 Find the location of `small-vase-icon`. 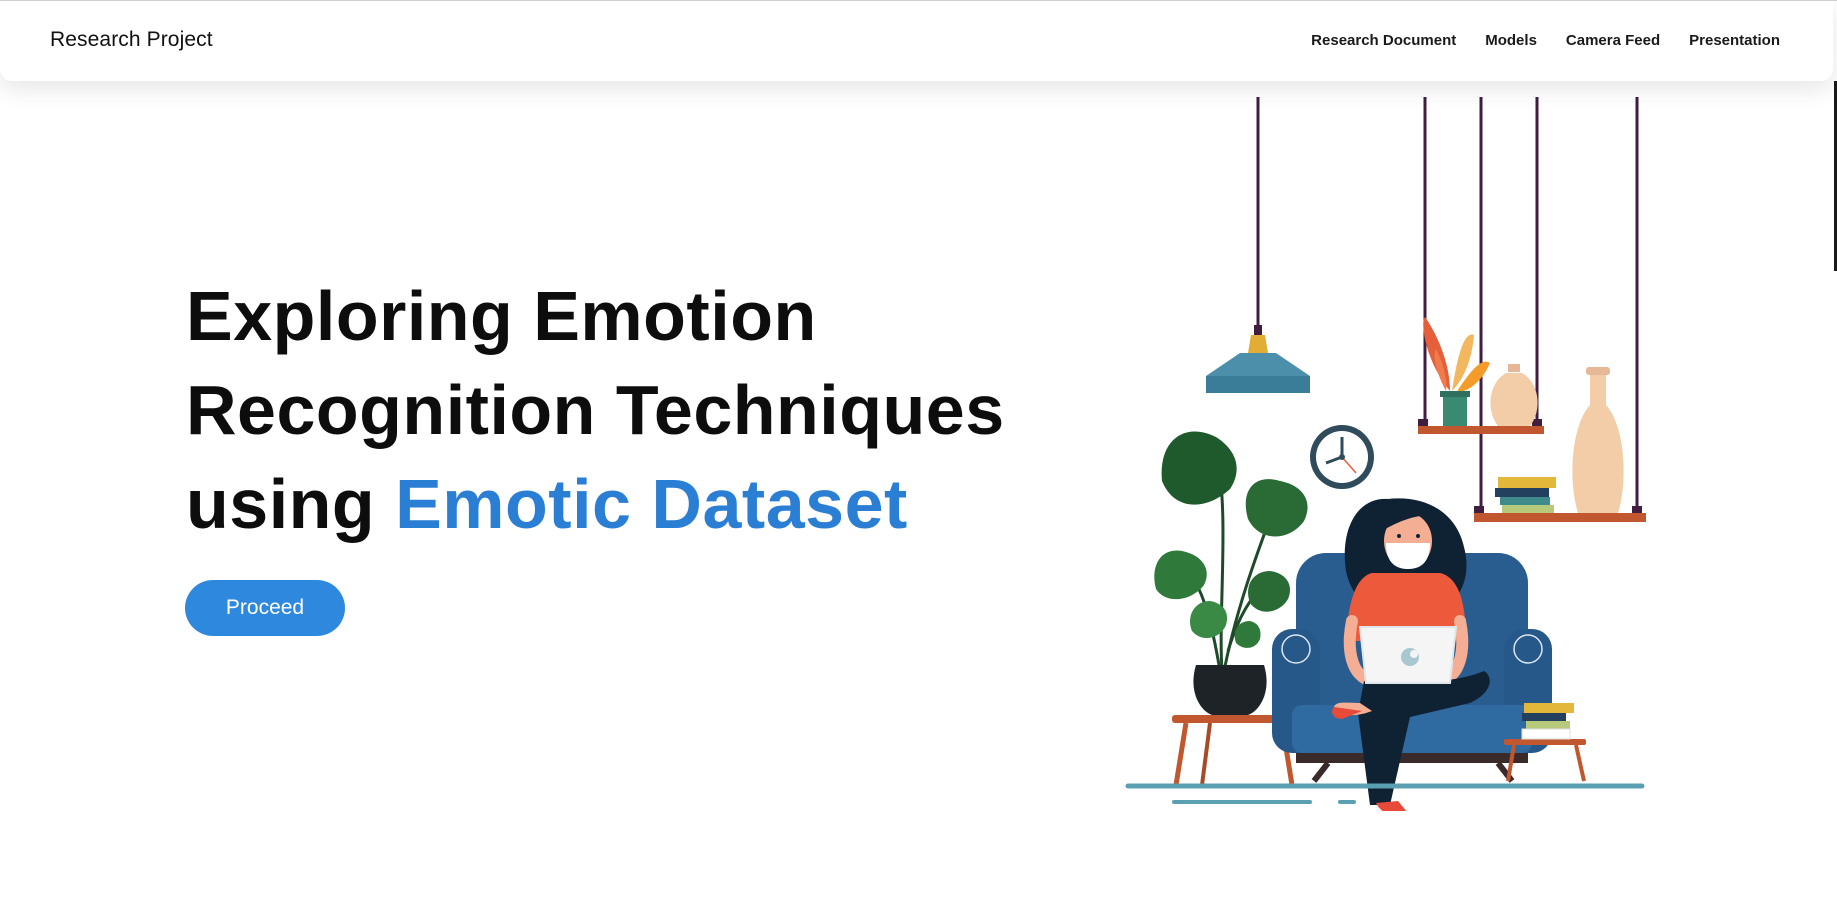

small-vase-icon is located at coordinates (1514, 395).